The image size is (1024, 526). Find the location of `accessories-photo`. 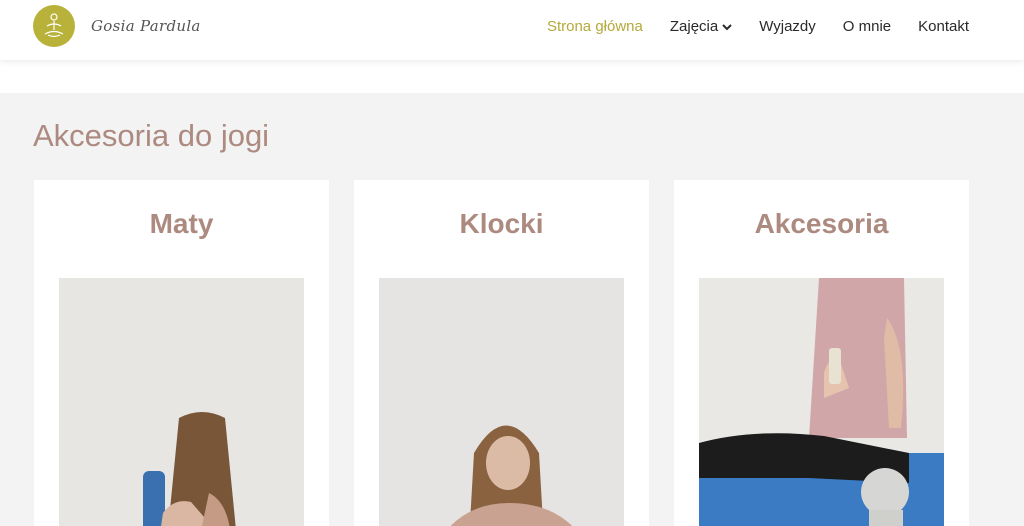

accessories-photo is located at coordinates (821, 402).